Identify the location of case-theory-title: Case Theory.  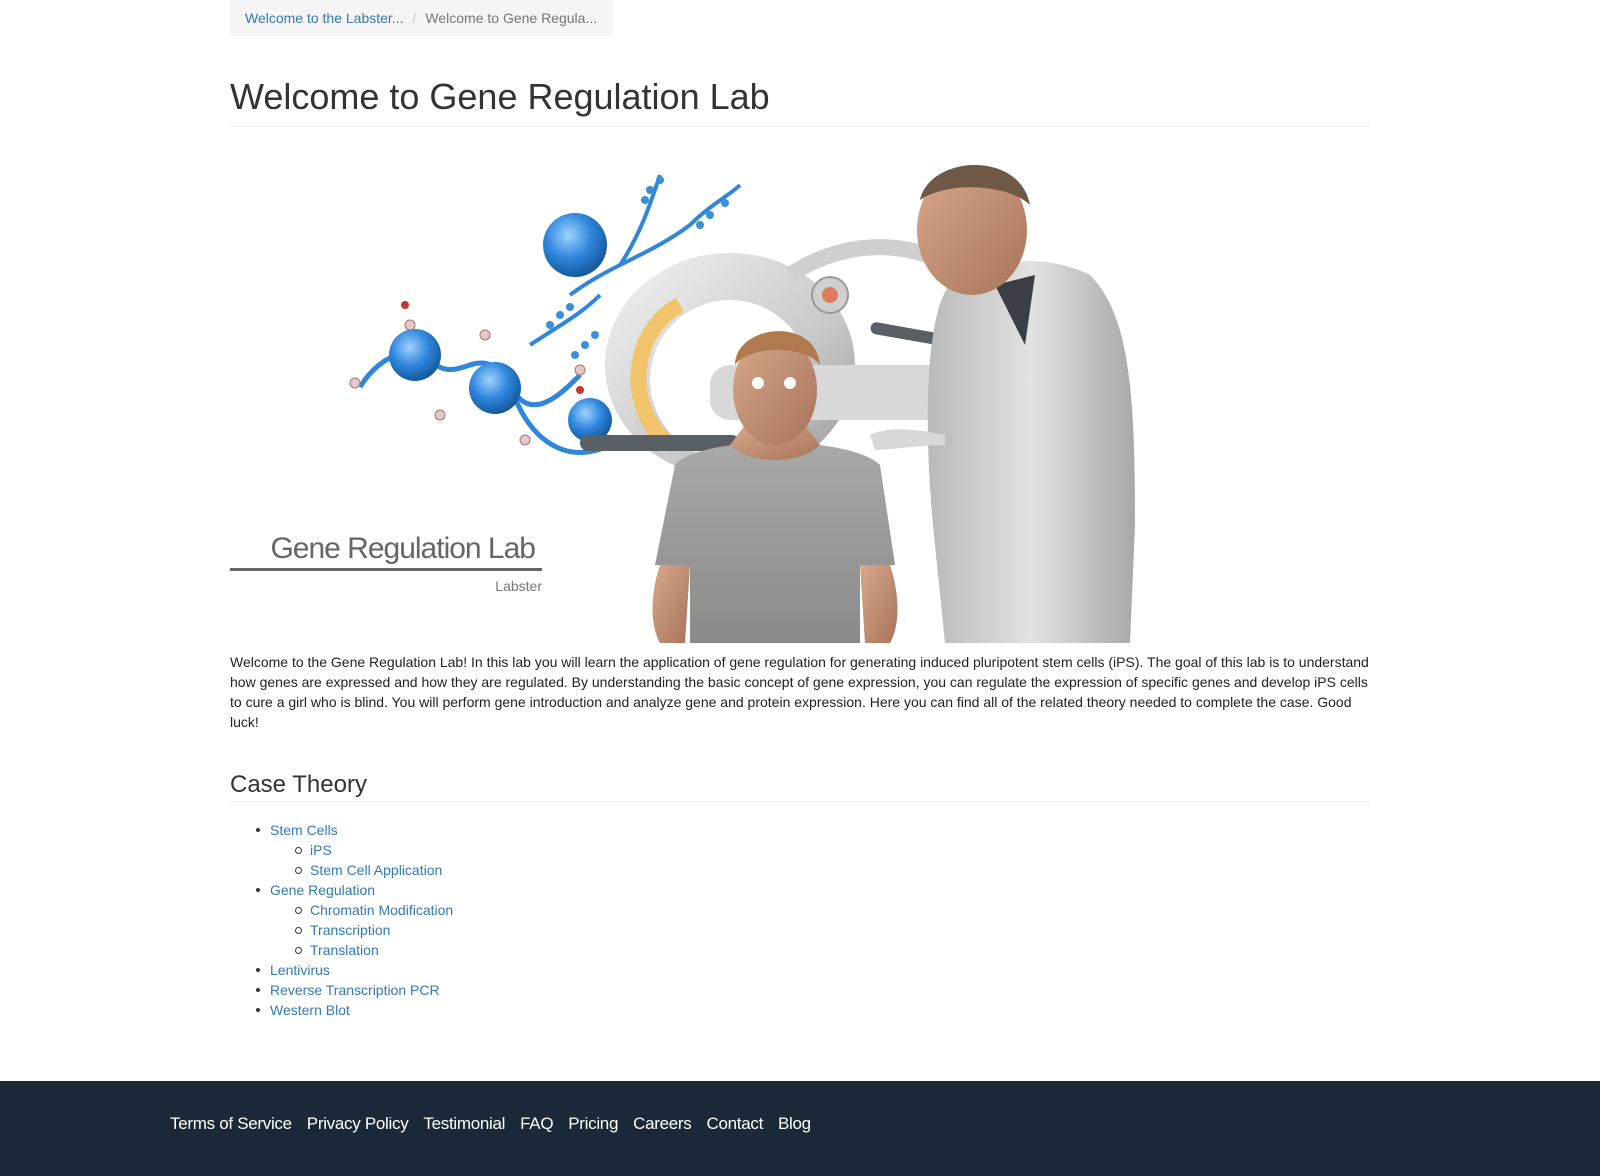
(800, 786).